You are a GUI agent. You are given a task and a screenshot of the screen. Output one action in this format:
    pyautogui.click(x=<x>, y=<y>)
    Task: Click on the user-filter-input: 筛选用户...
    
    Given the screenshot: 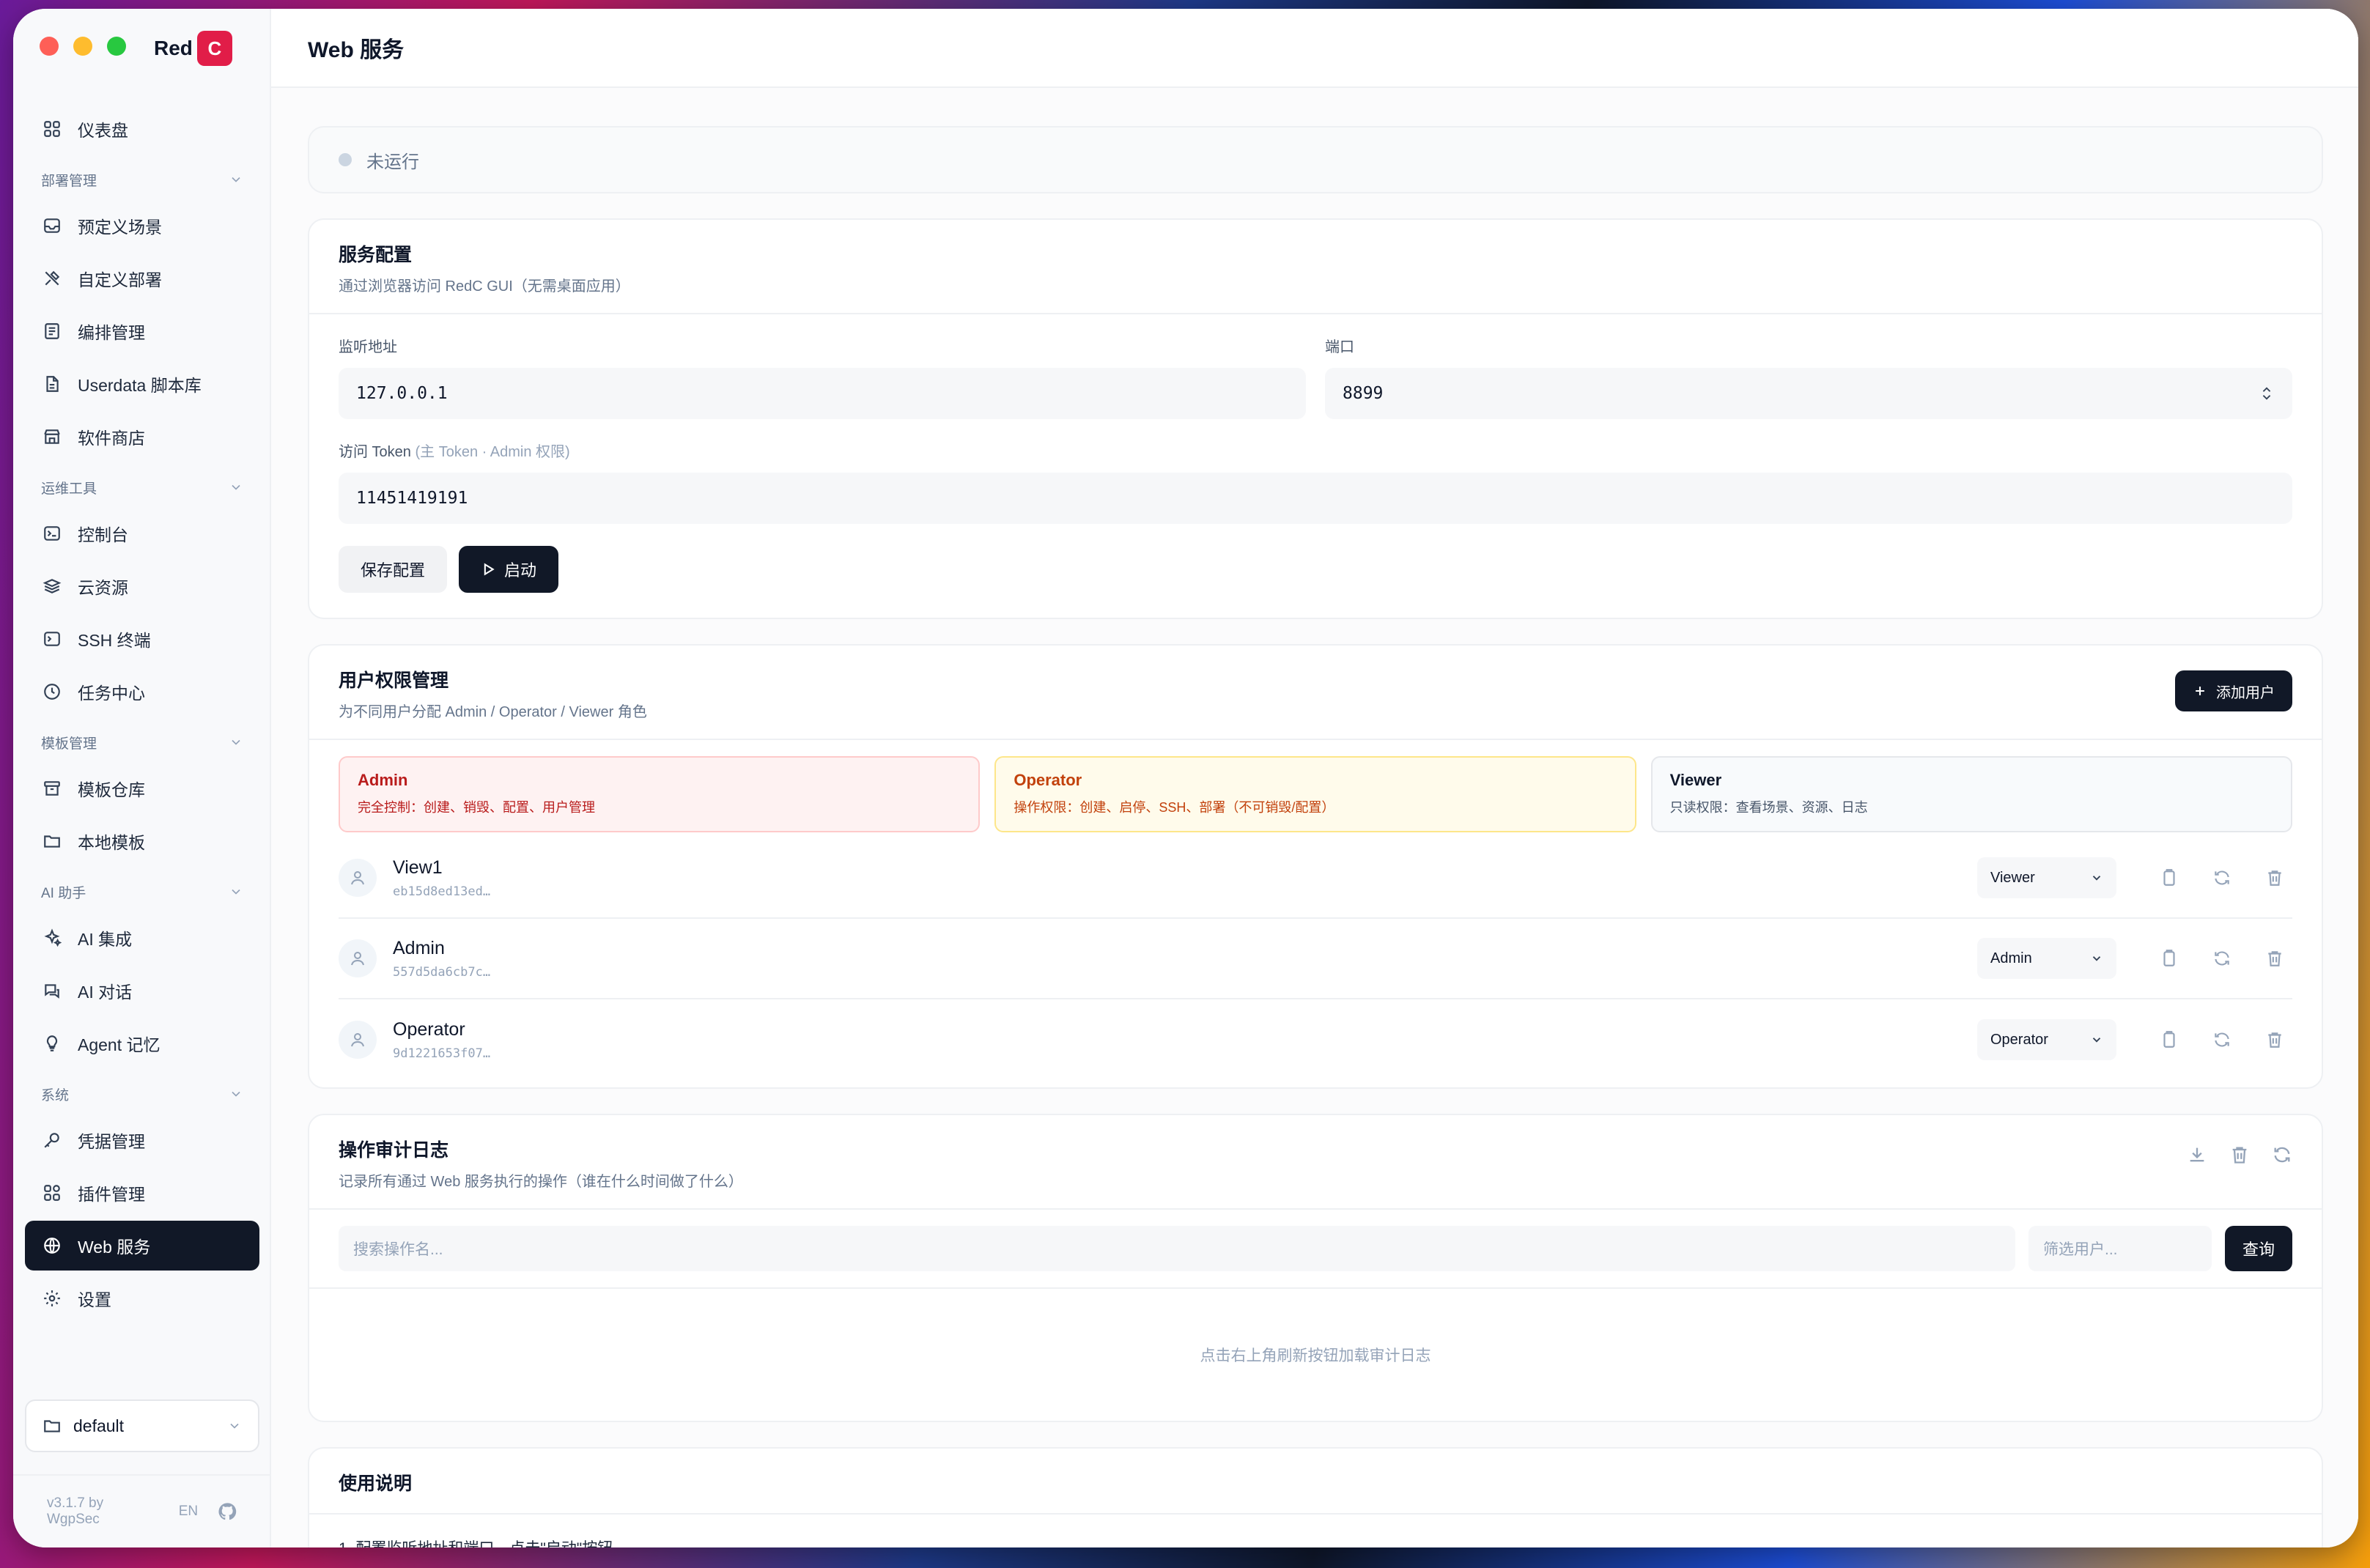 What is the action you would take?
    pyautogui.click(x=2120, y=1248)
    